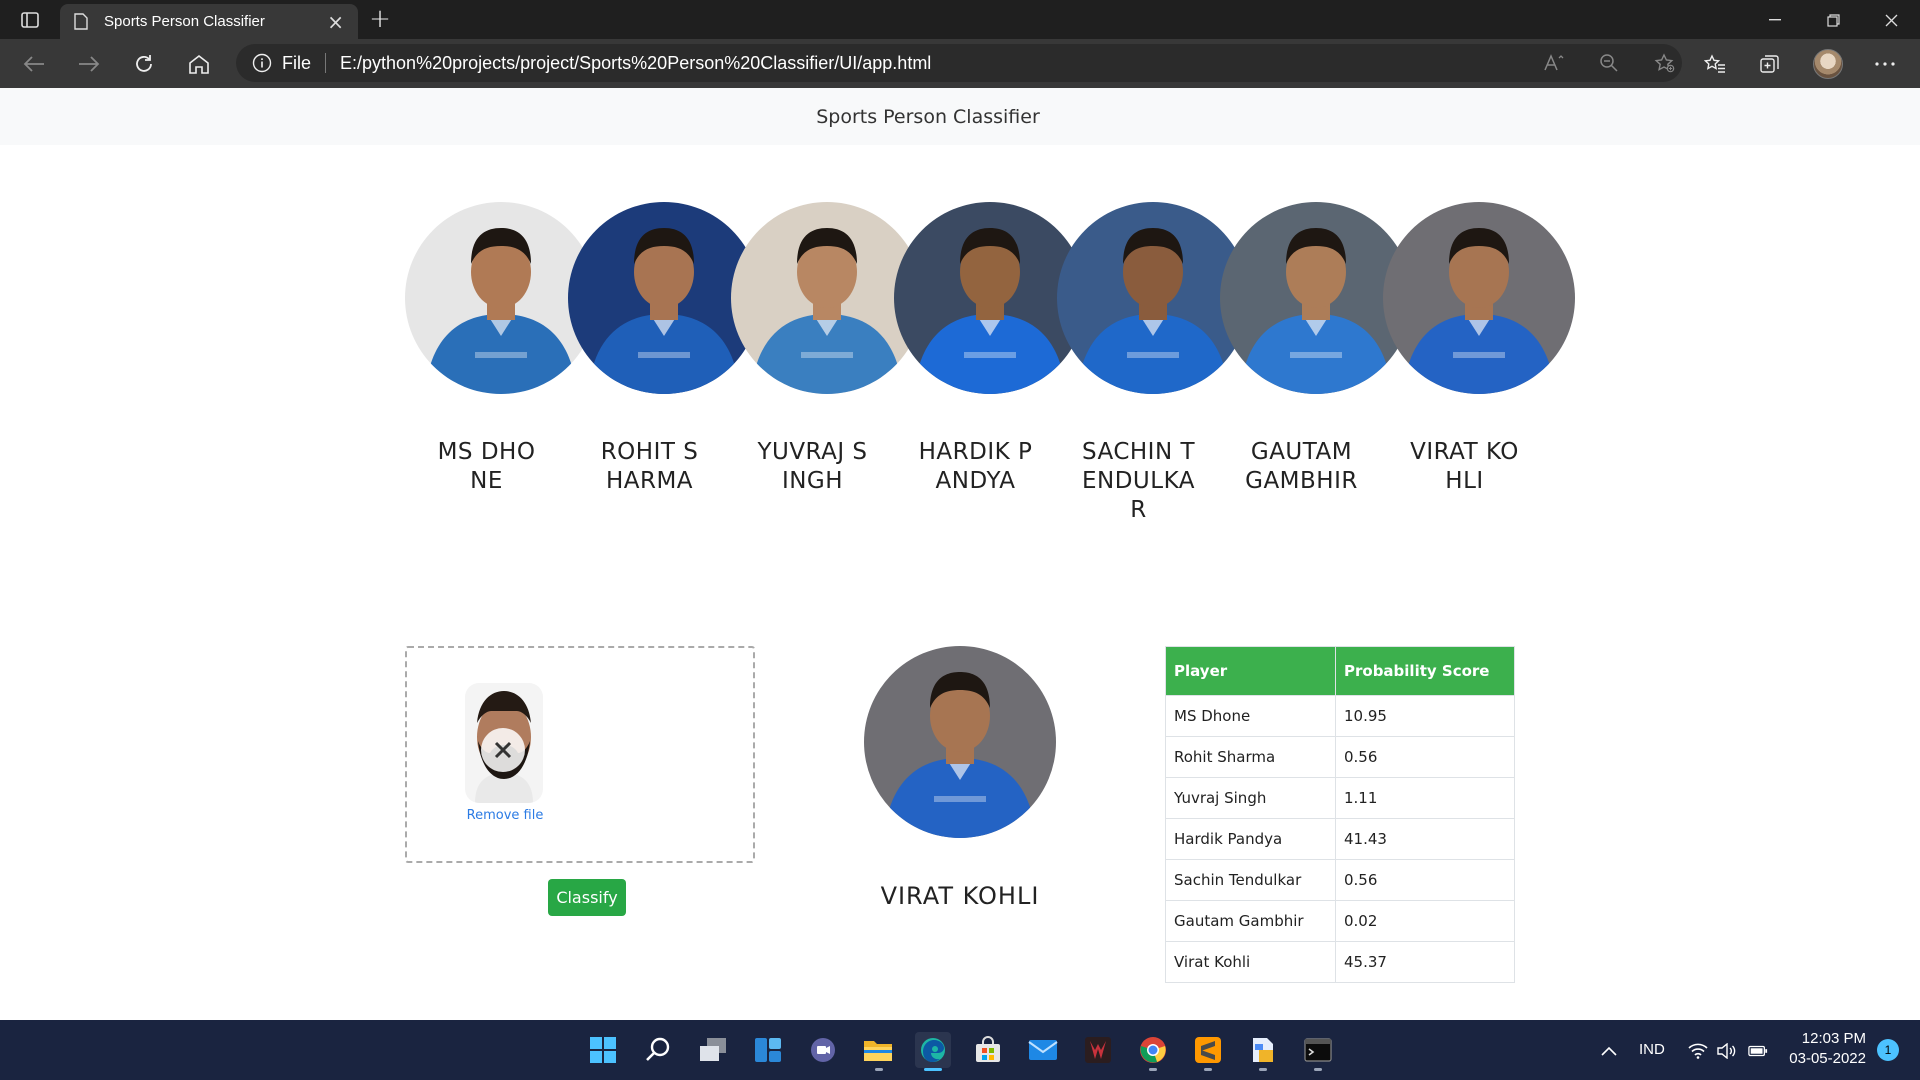  Describe the element at coordinates (380, 19) in the screenshot. I see `new-tab-button: +` at that location.